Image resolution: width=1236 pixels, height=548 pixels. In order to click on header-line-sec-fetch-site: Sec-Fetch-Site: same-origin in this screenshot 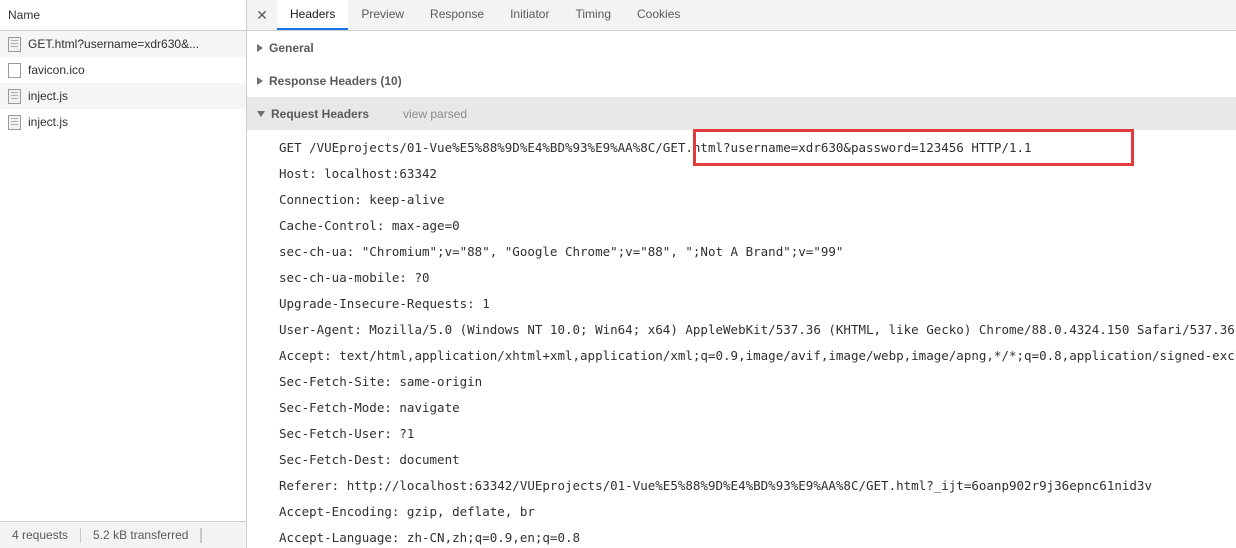, I will do `click(381, 381)`.